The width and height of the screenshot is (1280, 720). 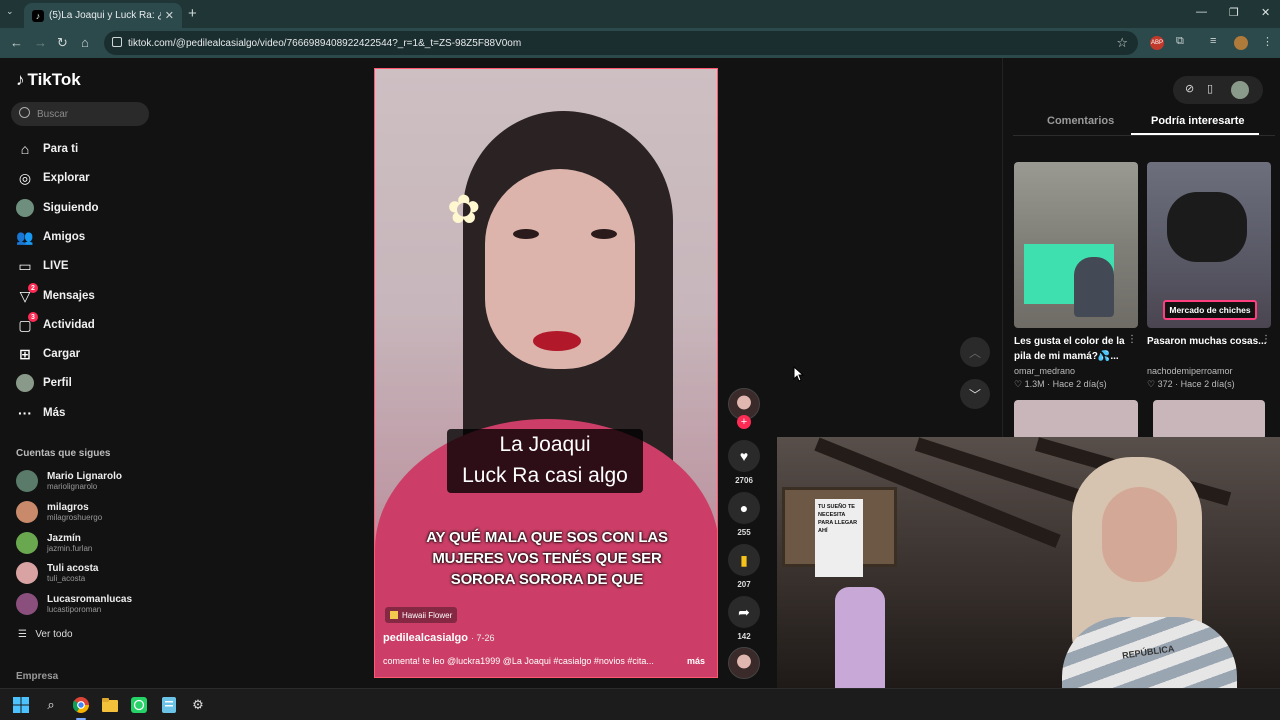 What do you see at coordinates (72, 486) in the screenshot?
I see `account-username: mariolignarolo` at bounding box center [72, 486].